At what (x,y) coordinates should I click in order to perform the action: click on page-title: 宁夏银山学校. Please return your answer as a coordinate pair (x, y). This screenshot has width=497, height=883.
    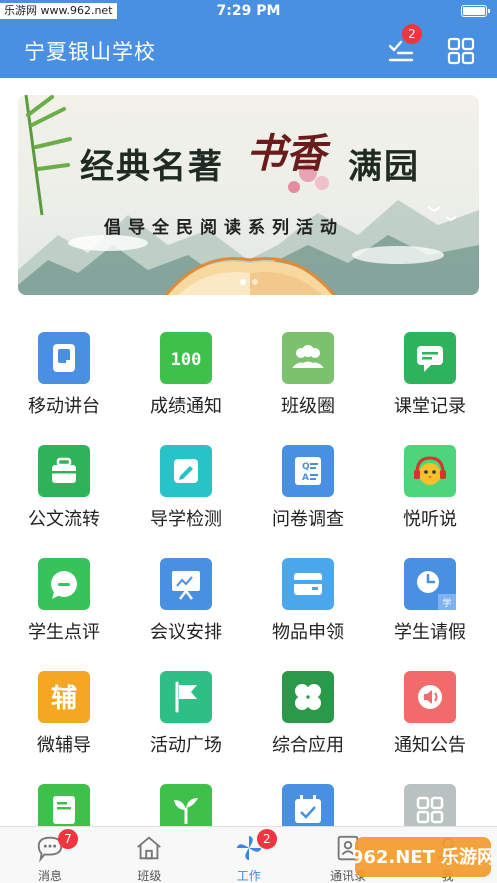
    Looking at the image, I should click on (90, 52).